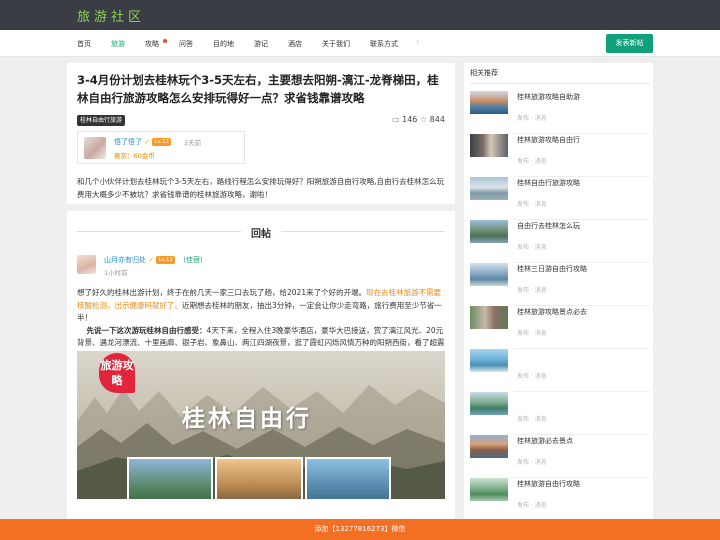  Describe the element at coordinates (223, 44) in the screenshot. I see `nav-item-destinations: 目的地` at that location.